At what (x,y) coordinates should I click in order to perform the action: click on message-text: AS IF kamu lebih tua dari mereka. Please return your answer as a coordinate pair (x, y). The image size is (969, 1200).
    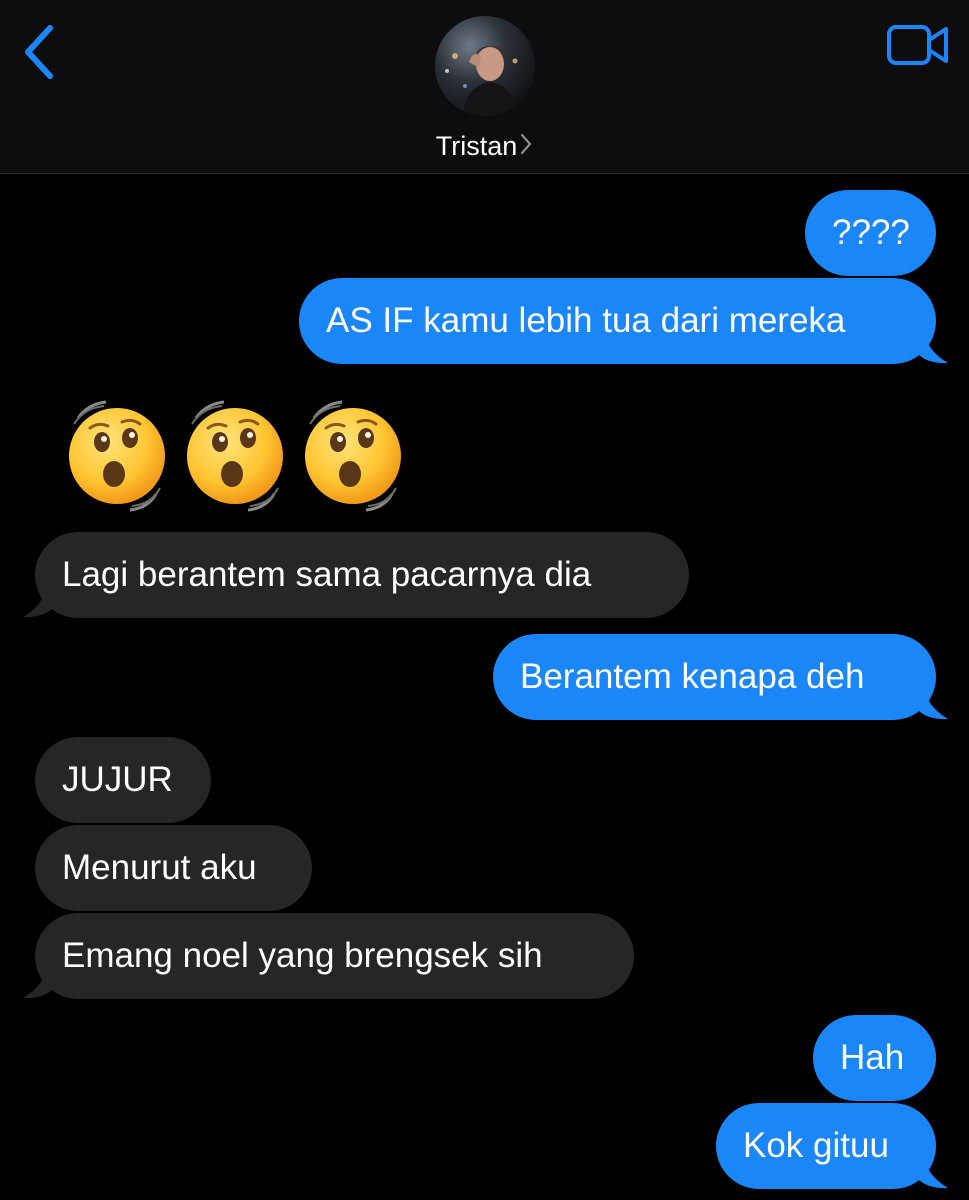
    Looking at the image, I should click on (586, 320).